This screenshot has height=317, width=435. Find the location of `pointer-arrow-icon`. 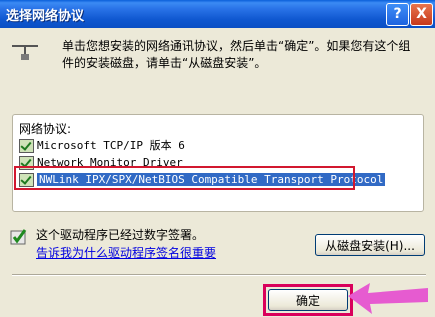

pointer-arrow-icon is located at coordinates (388, 298).